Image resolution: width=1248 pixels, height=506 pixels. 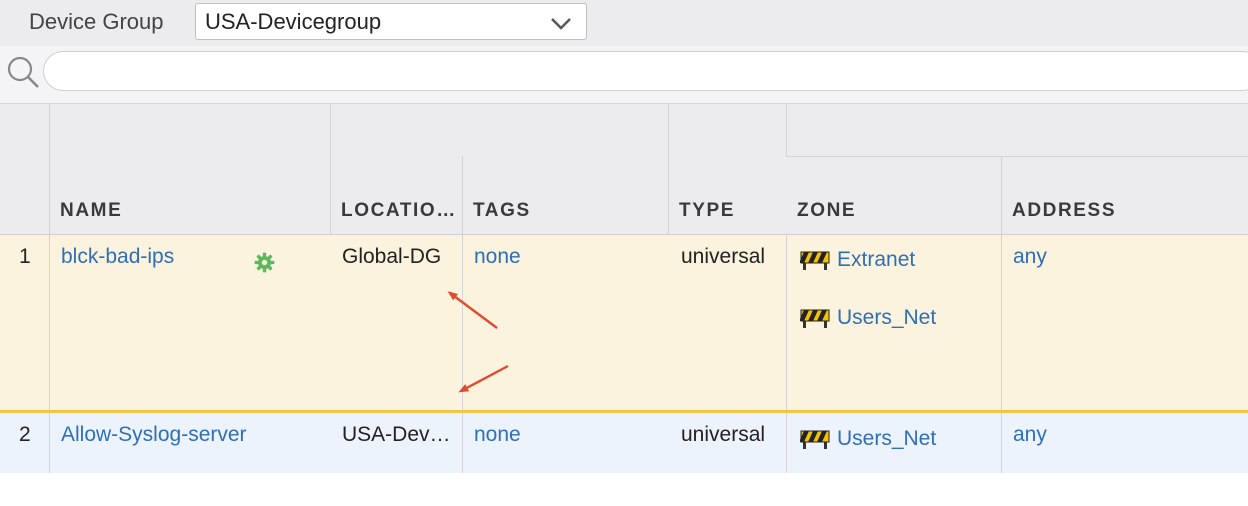 I want to click on zone-item: Extranet, so click(x=857, y=260).